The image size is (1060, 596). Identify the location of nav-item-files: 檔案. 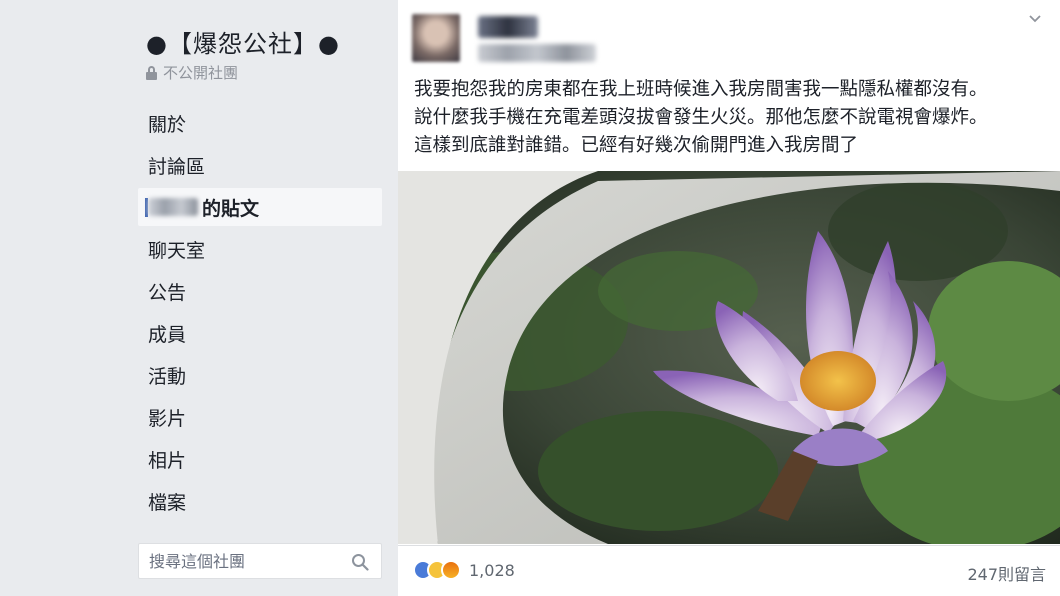
(260, 501).